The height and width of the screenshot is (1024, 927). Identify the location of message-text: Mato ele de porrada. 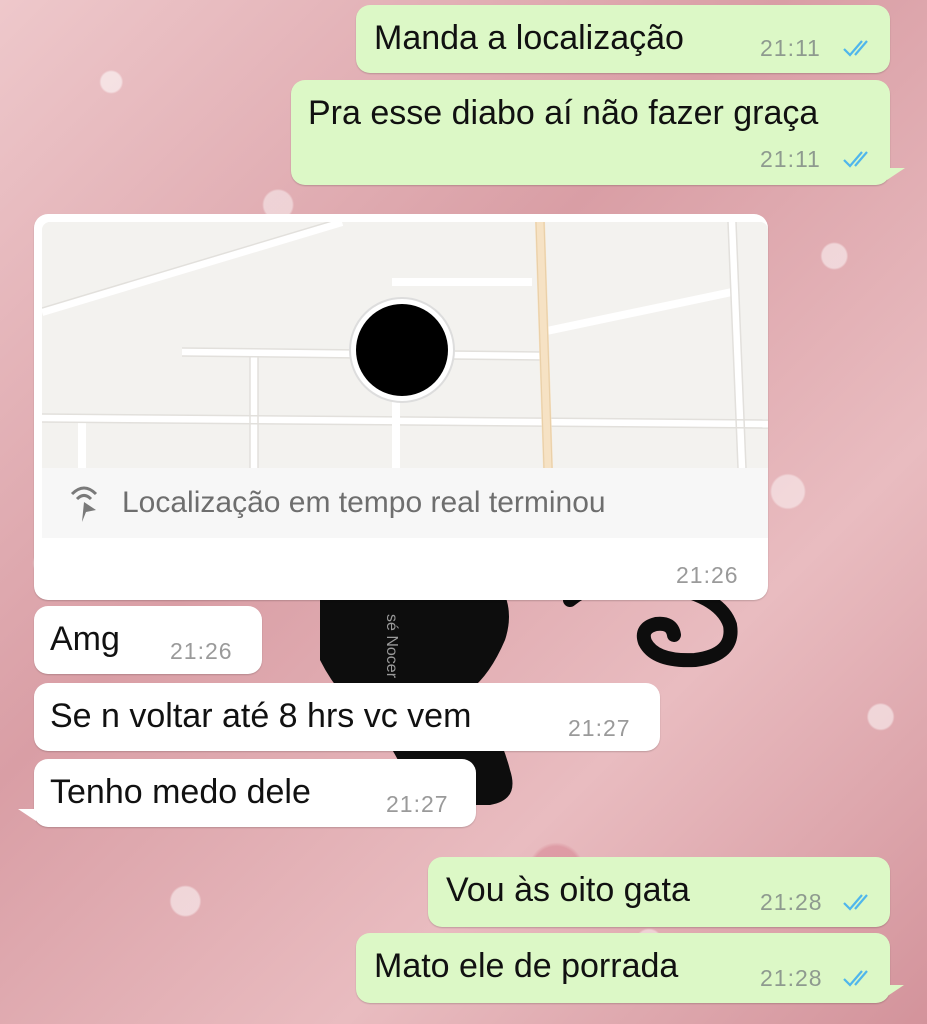
(526, 966).